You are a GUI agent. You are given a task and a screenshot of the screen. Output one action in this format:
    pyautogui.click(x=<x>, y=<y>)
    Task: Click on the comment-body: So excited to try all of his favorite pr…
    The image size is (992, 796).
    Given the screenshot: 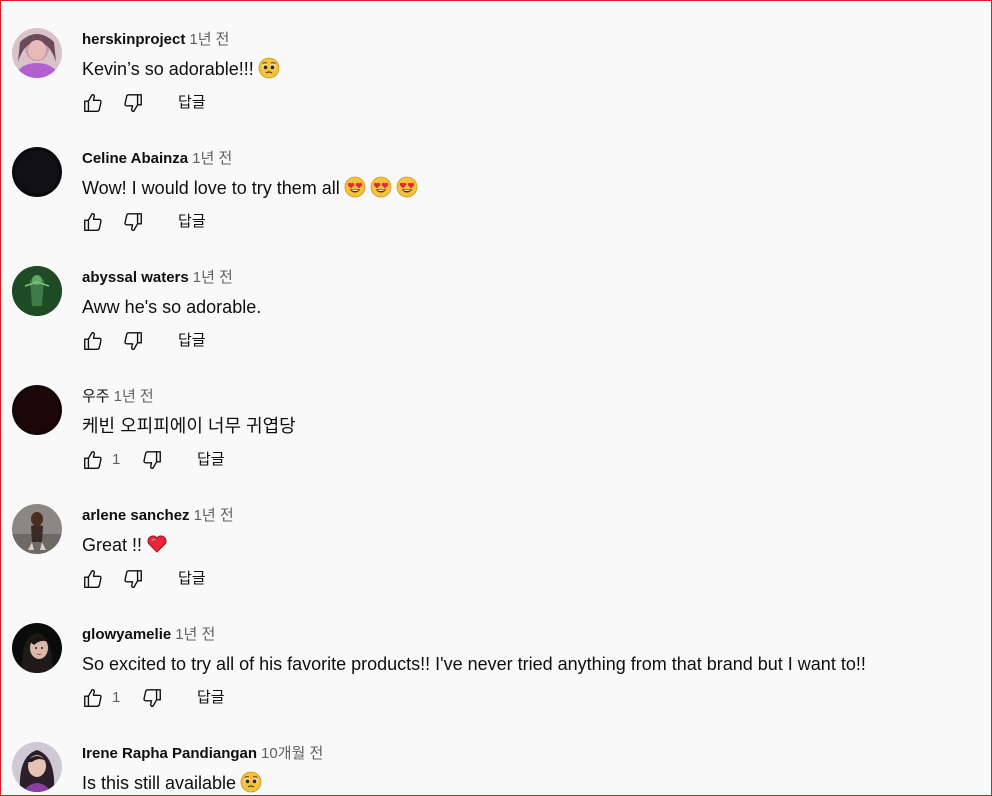 What is the action you would take?
    pyautogui.click(x=474, y=664)
    